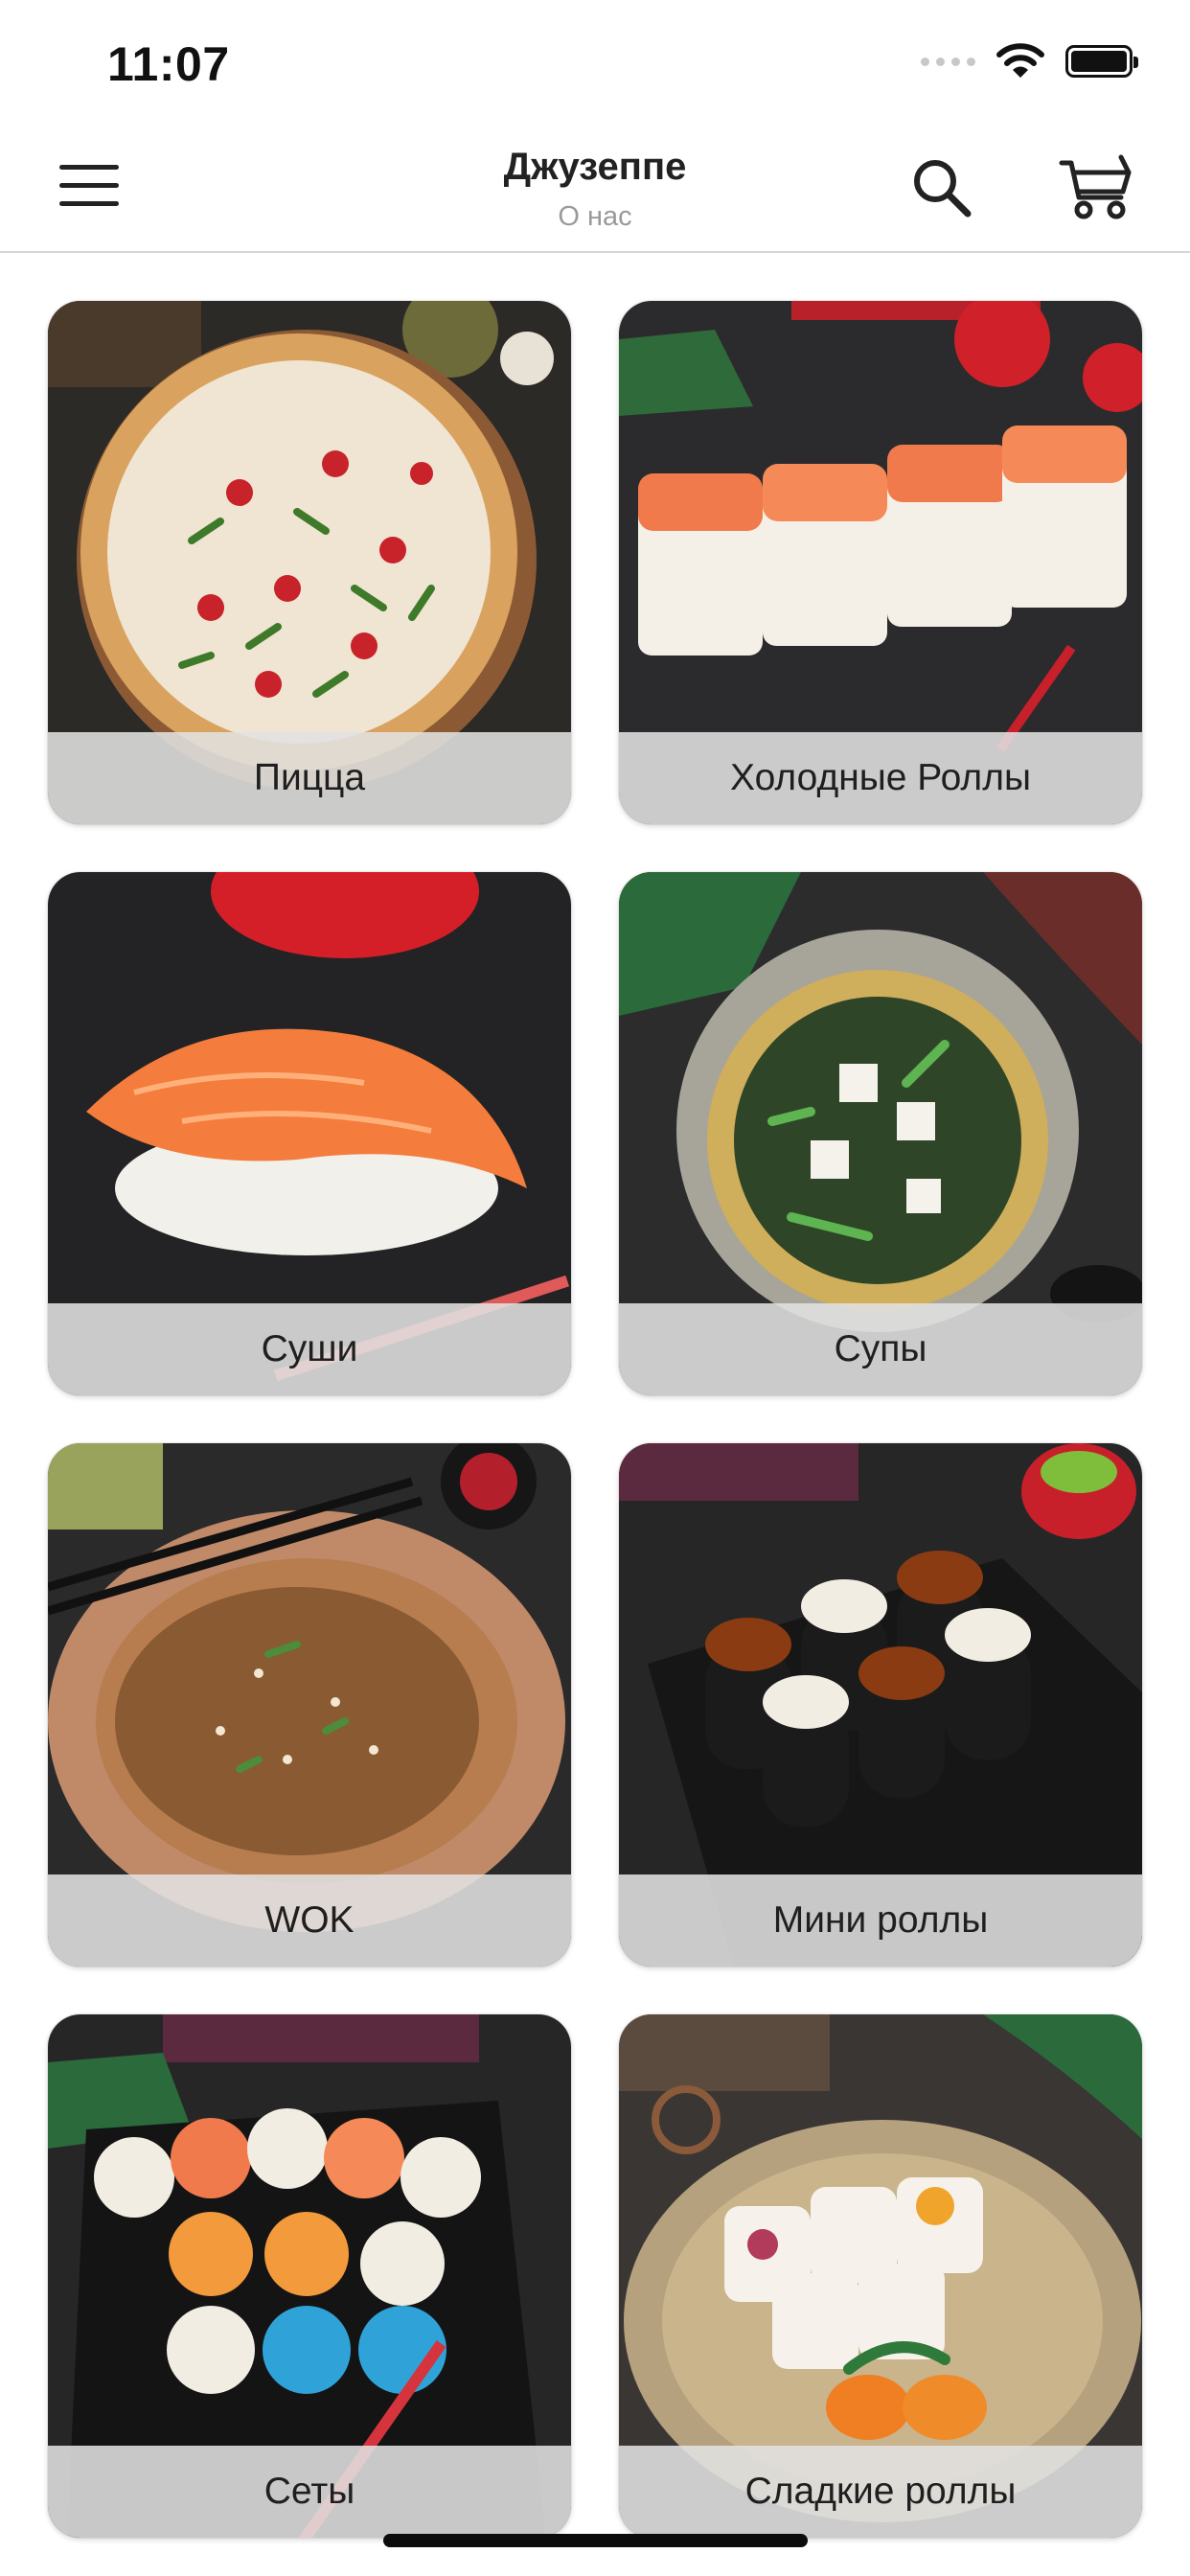 The image size is (1190, 2576). What do you see at coordinates (595, 189) in the screenshot?
I see `navigation-bar: Джузеппе О нас` at bounding box center [595, 189].